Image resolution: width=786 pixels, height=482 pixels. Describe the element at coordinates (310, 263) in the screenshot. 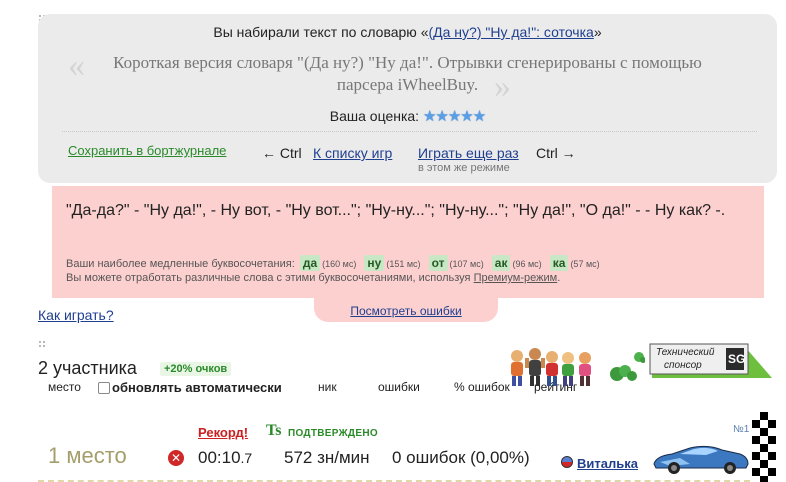

I see `combo-badge: да` at that location.